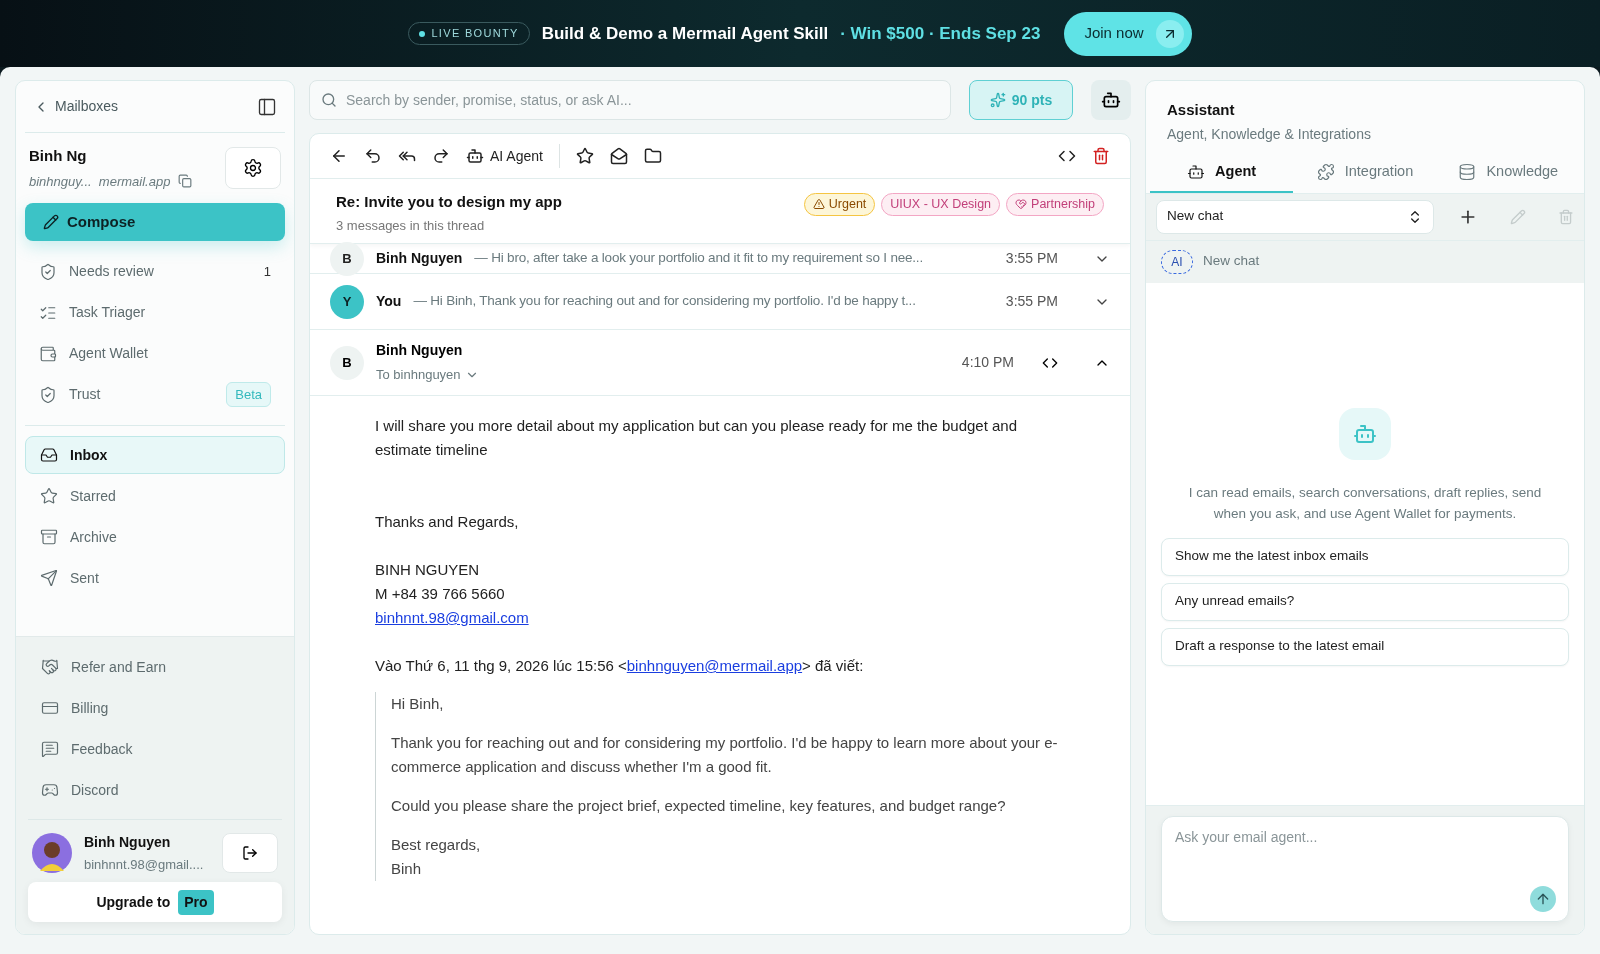  I want to click on message-row: B Binh Nguyen — Hi bro, after take a look your portfolio and it fit to my requirement so I nee... 3:55 PM, so click(720, 259).